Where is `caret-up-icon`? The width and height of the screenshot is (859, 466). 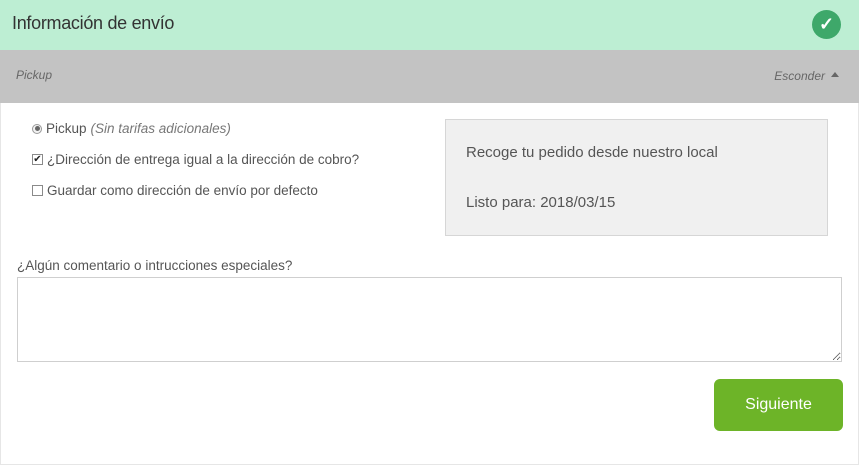 caret-up-icon is located at coordinates (835, 75).